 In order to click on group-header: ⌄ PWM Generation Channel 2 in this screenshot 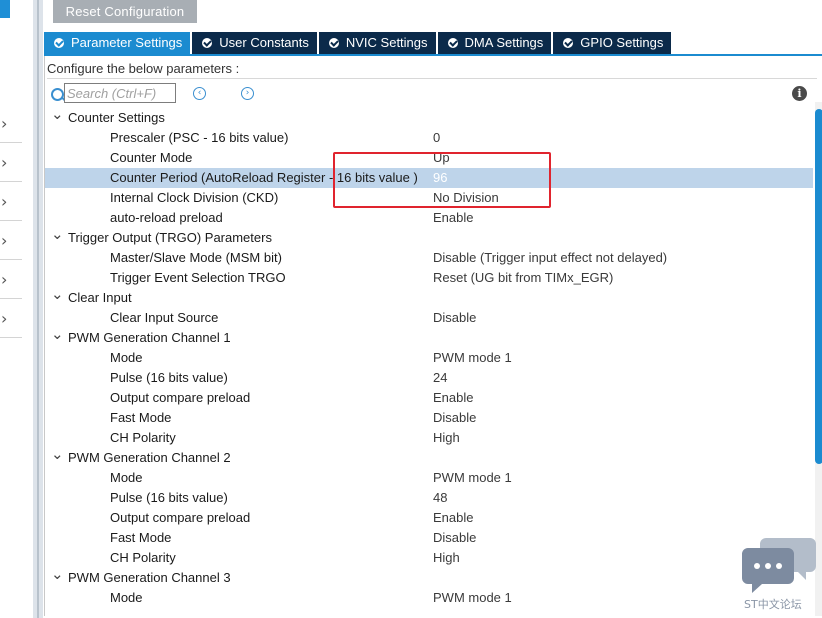, I will do `click(429, 456)`.